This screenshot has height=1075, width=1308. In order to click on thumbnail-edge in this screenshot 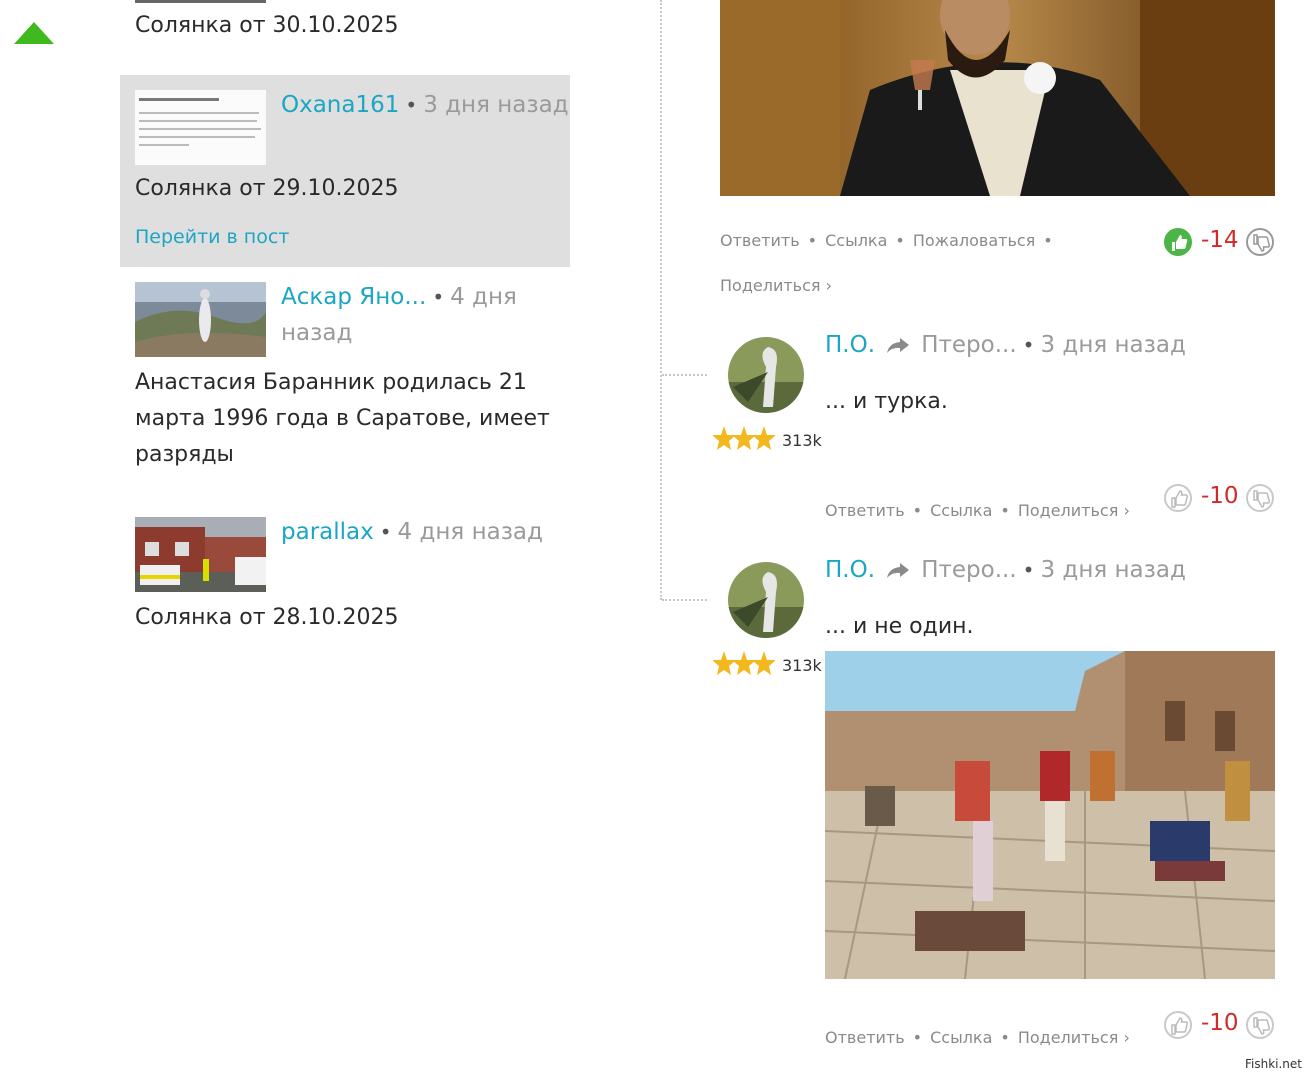, I will do `click(200, 1)`.